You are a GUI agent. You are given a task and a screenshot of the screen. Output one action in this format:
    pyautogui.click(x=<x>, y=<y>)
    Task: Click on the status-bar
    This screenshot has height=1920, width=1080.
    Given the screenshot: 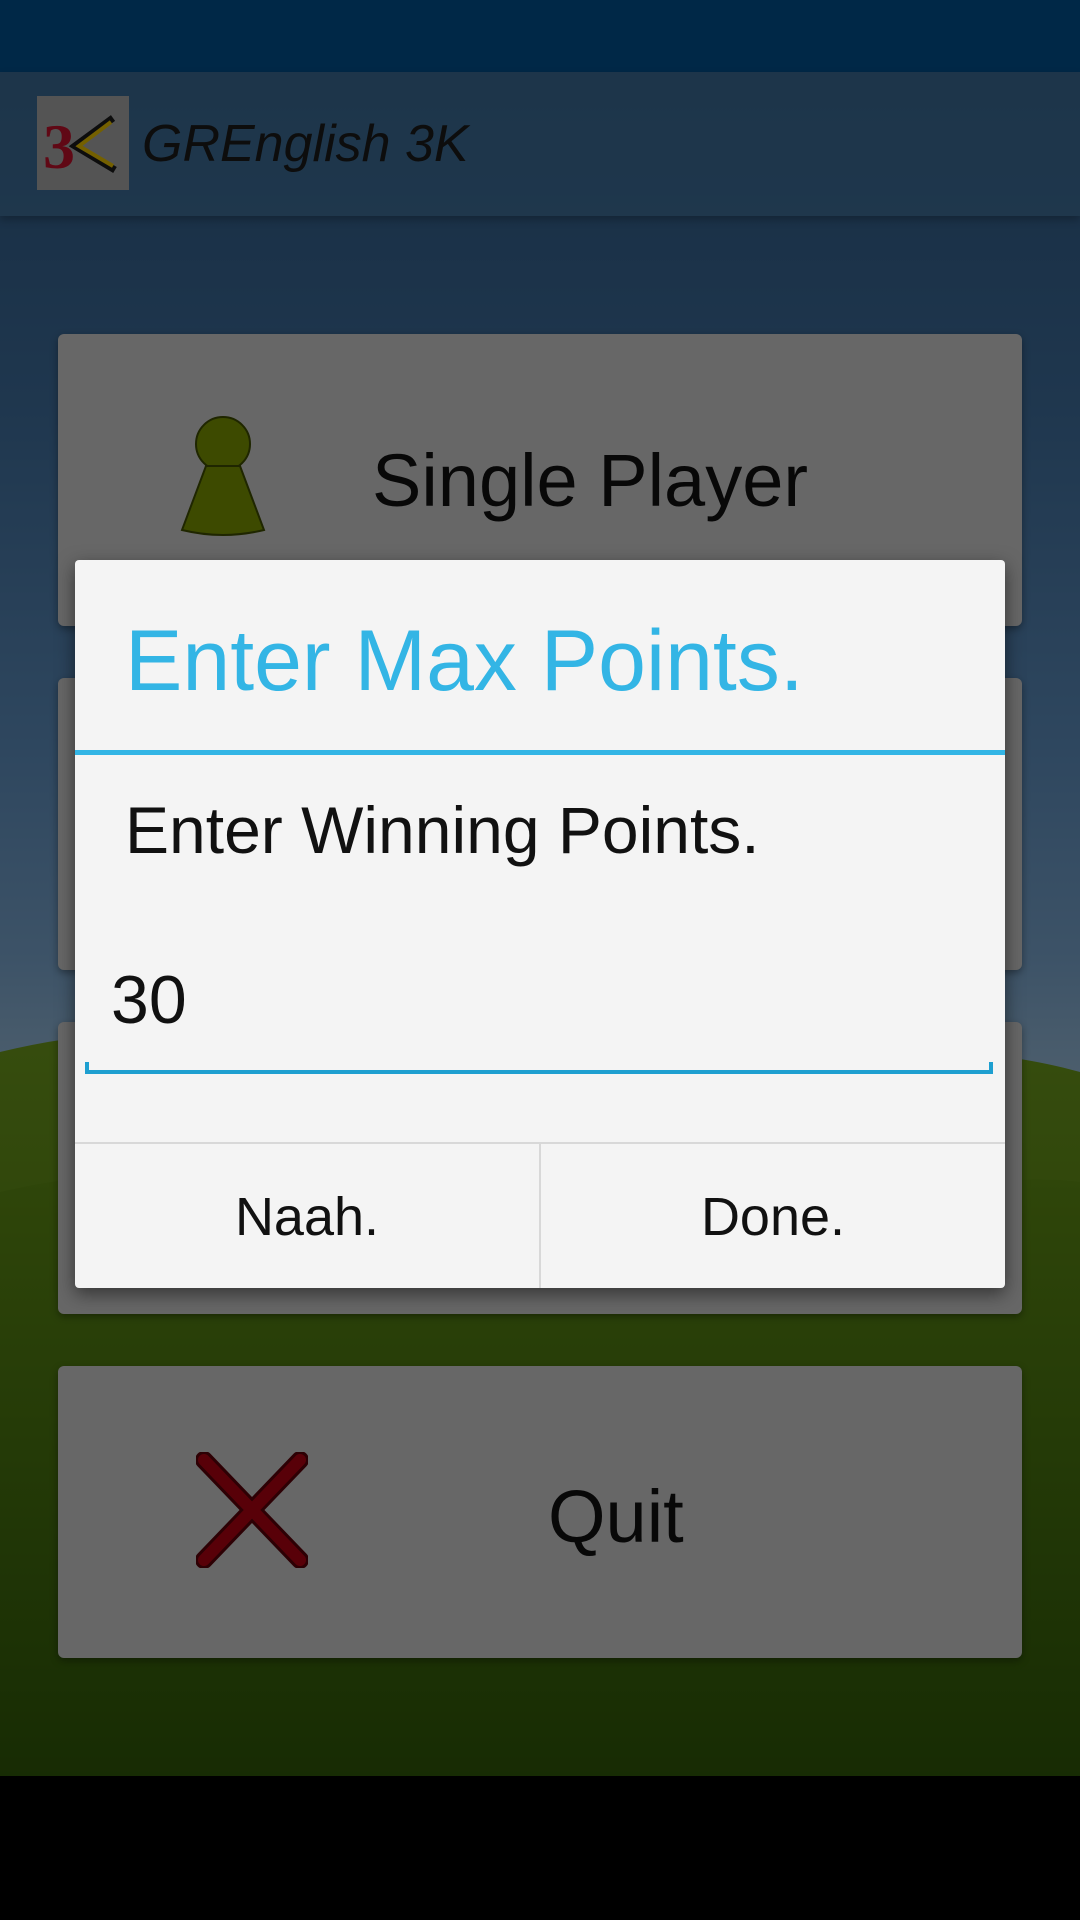 What is the action you would take?
    pyautogui.click(x=540, y=36)
    